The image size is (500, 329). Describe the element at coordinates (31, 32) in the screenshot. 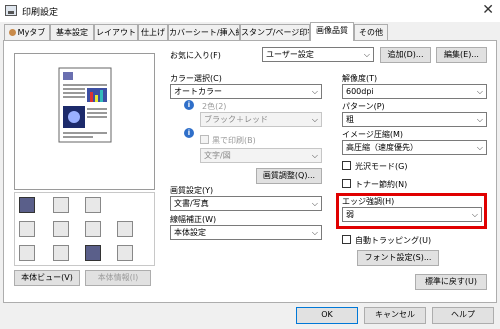

I see `tab-label: Myタブ` at that location.